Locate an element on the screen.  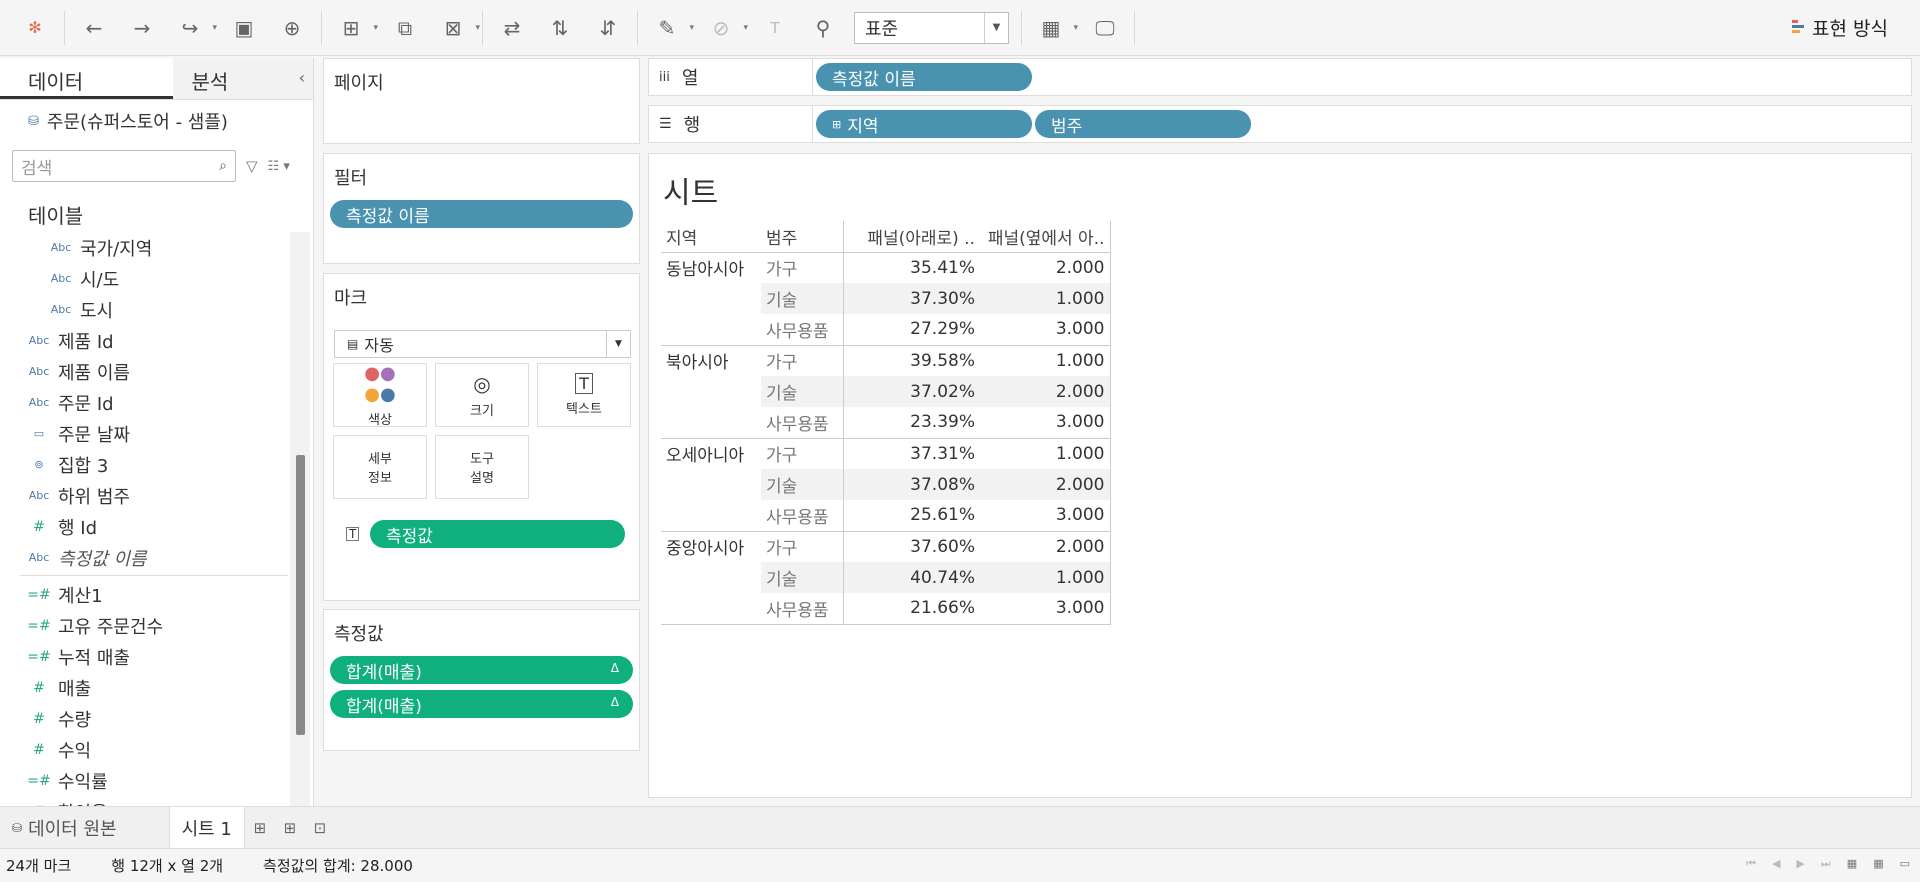
field-item: Abc 도시 is located at coordinates (145, 309).